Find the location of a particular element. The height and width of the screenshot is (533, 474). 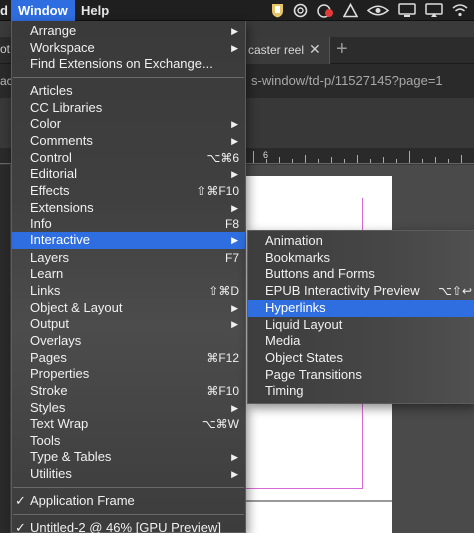

menu-item-application-frame: ✓ Application Frame is located at coordinates (128, 501).